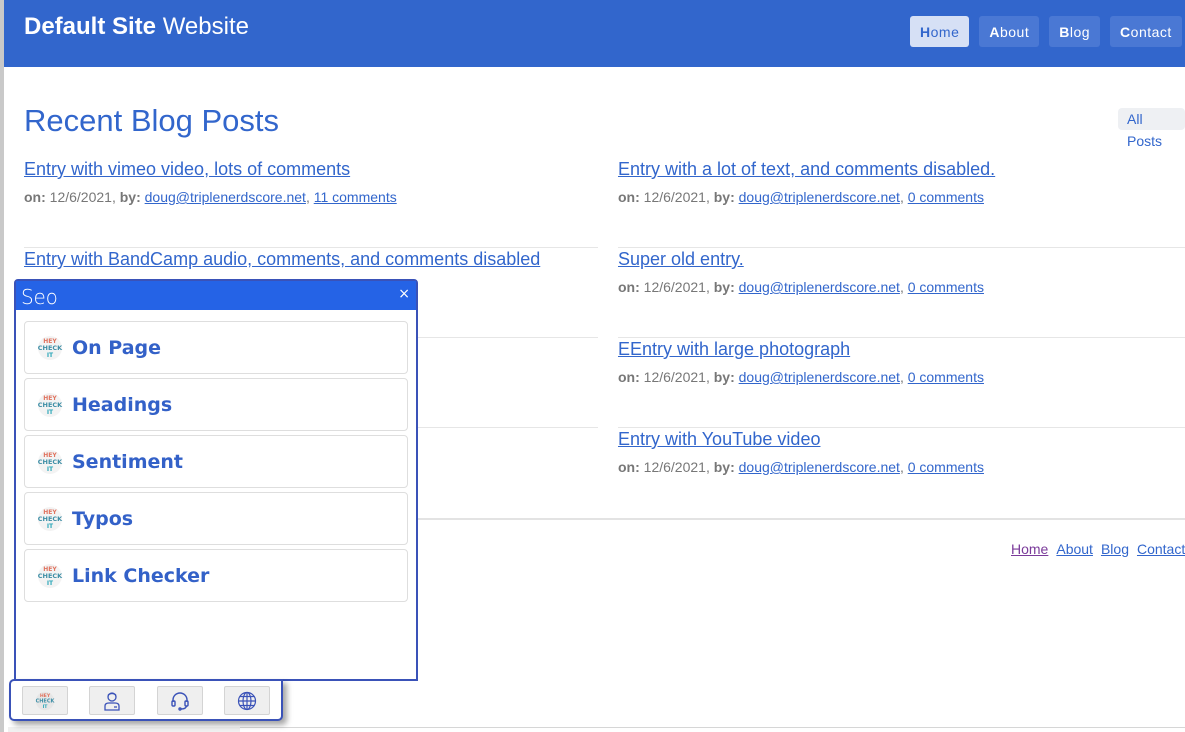 The width and height of the screenshot is (1185, 732). I want to click on page-title: Recent Blog Posts, so click(152, 120).